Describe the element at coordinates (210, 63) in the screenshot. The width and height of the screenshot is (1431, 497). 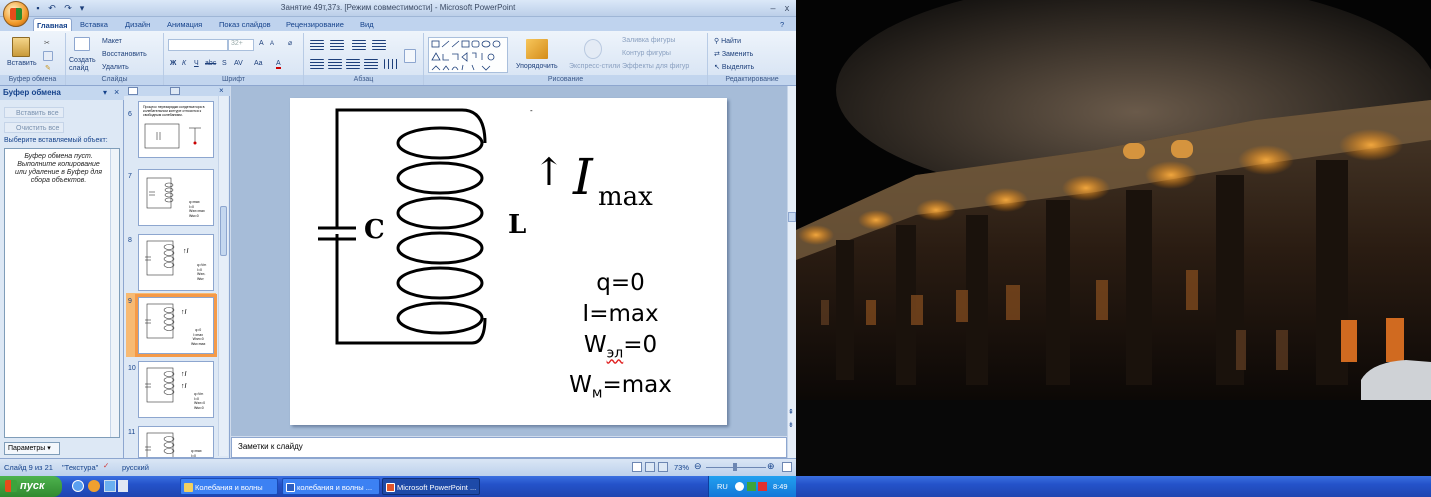
I see `strikethrough-button: abc` at that location.